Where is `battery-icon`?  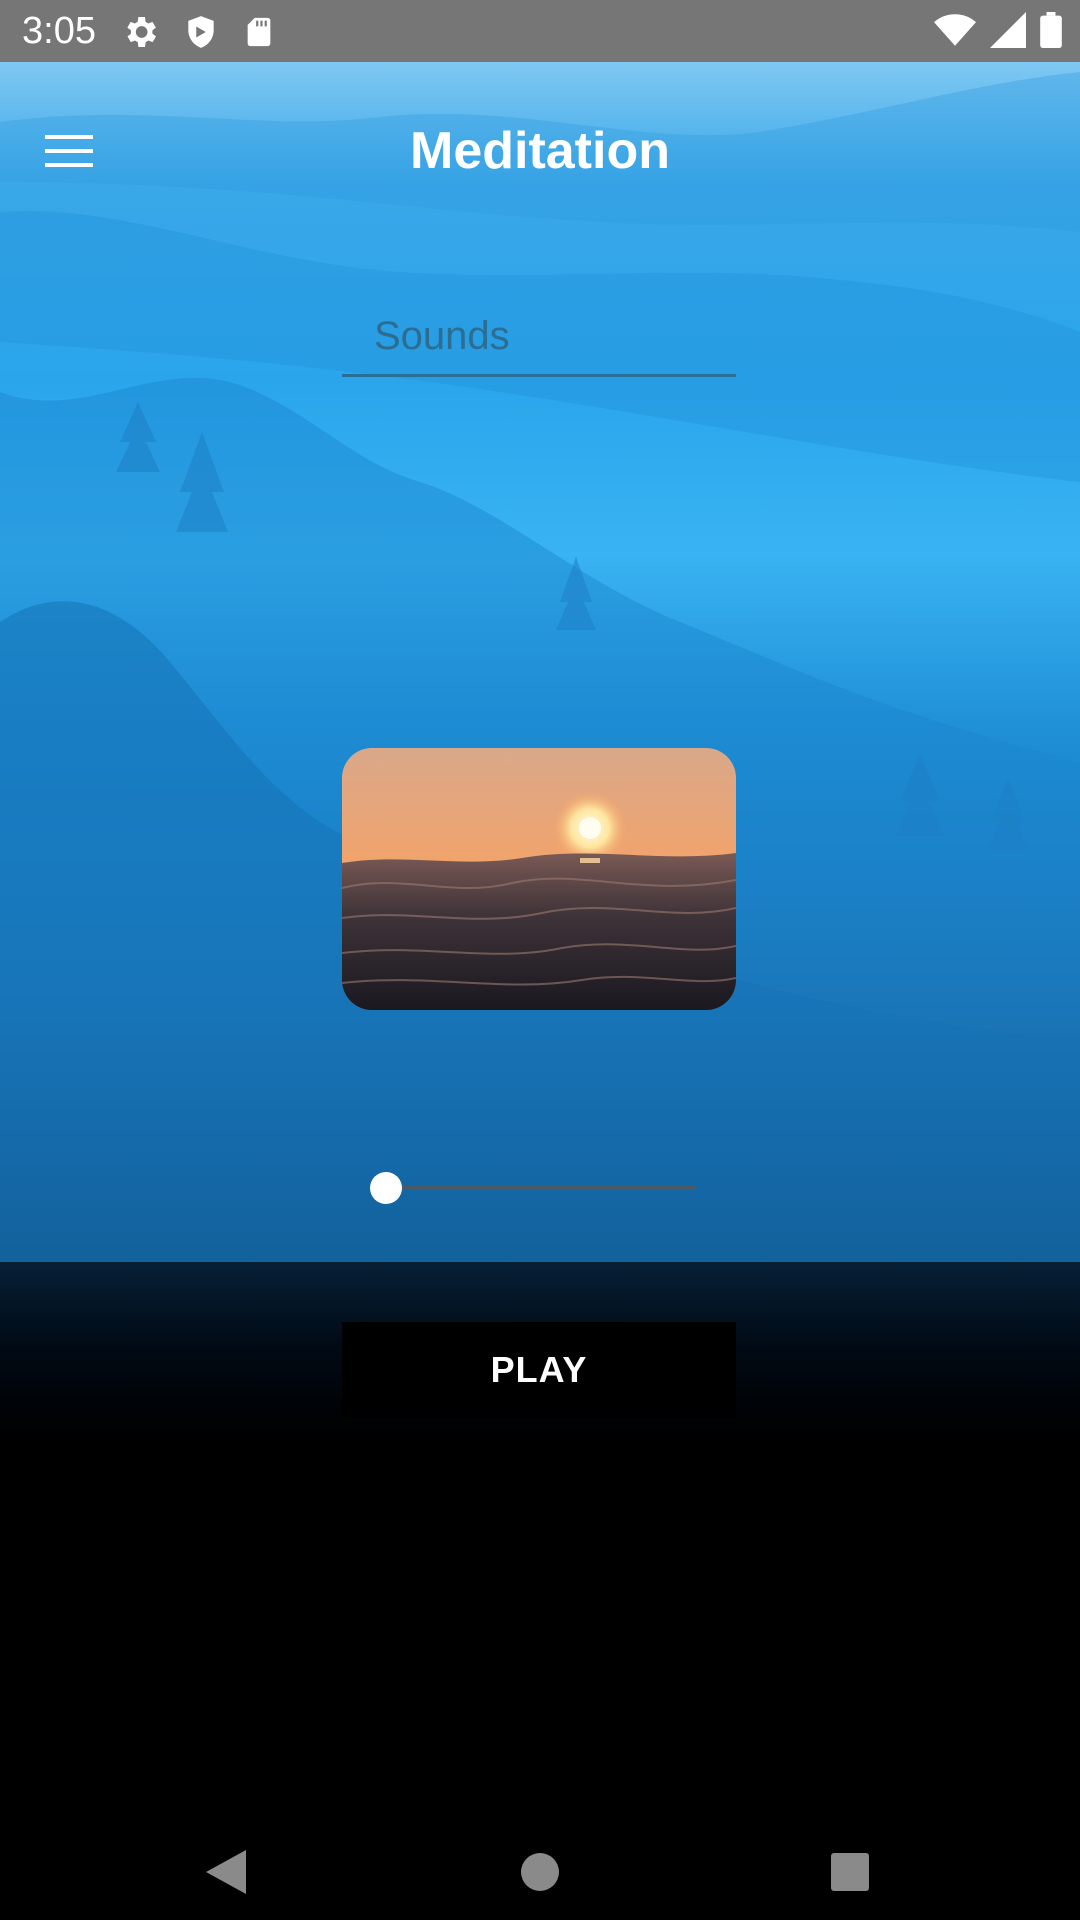 battery-icon is located at coordinates (1051, 32).